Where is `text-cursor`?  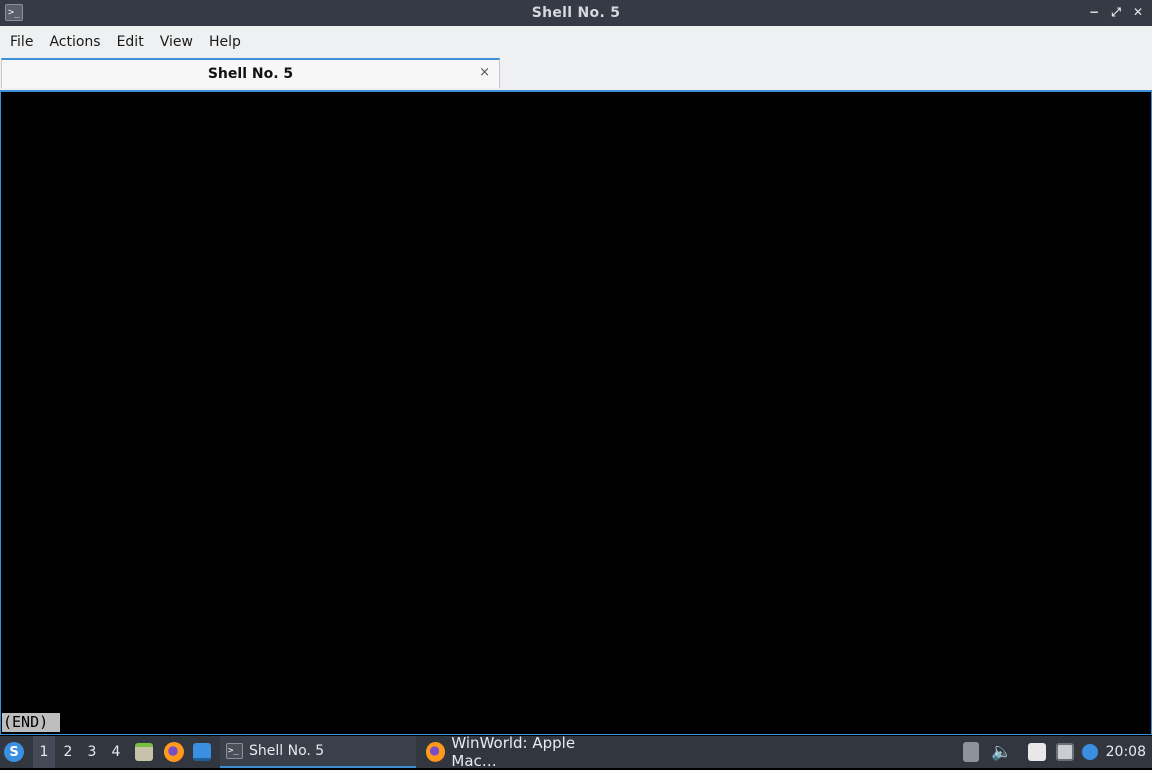 text-cursor is located at coordinates (54, 721).